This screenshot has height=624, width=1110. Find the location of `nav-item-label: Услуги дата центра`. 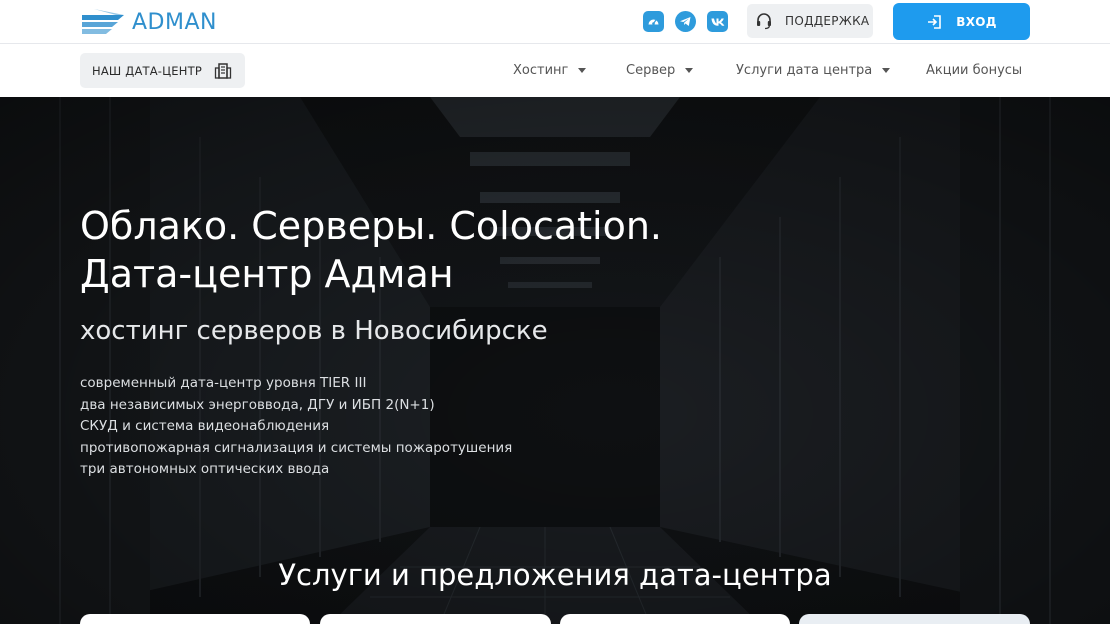

nav-item-label: Услуги дата центра is located at coordinates (804, 70).